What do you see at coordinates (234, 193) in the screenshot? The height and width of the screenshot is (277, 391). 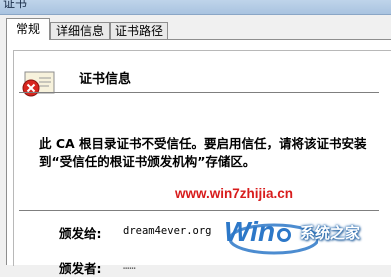 I see `watermark-url: www.win7zhijia.cn` at bounding box center [234, 193].